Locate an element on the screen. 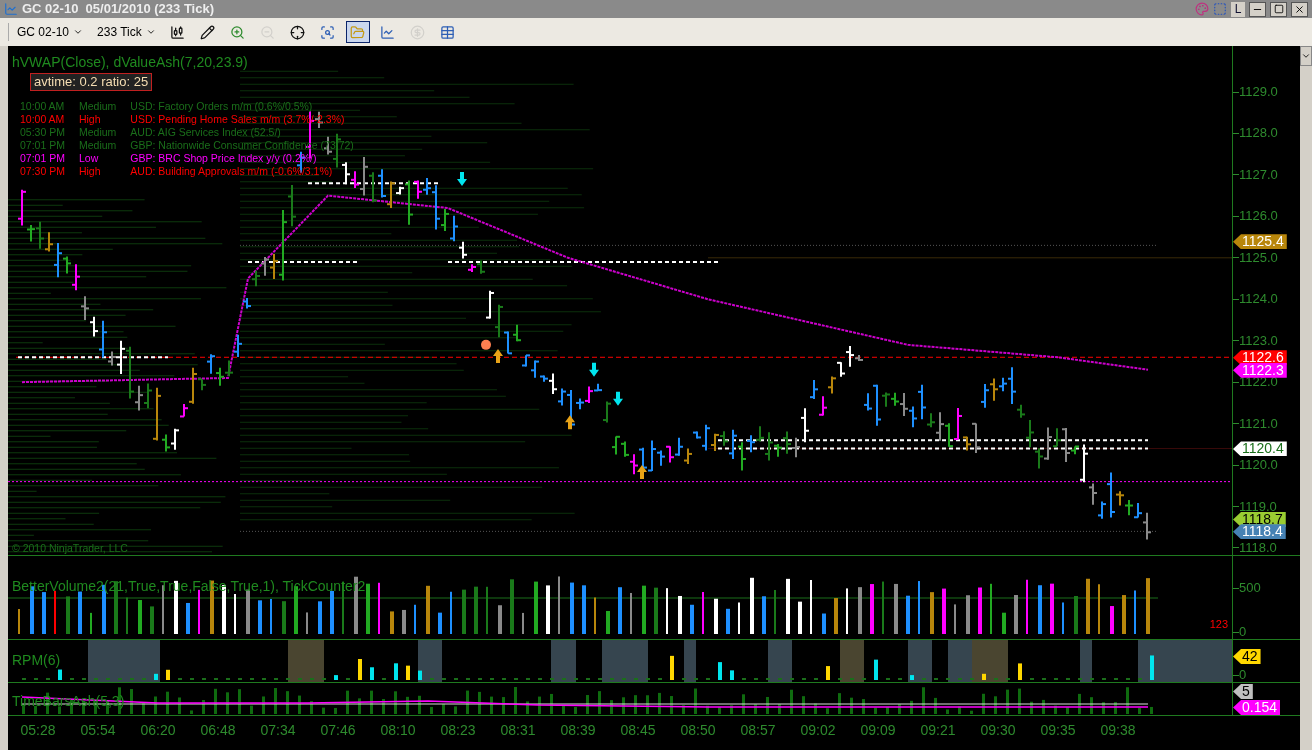  price-tick: 1123.0 is located at coordinates (1258, 340).